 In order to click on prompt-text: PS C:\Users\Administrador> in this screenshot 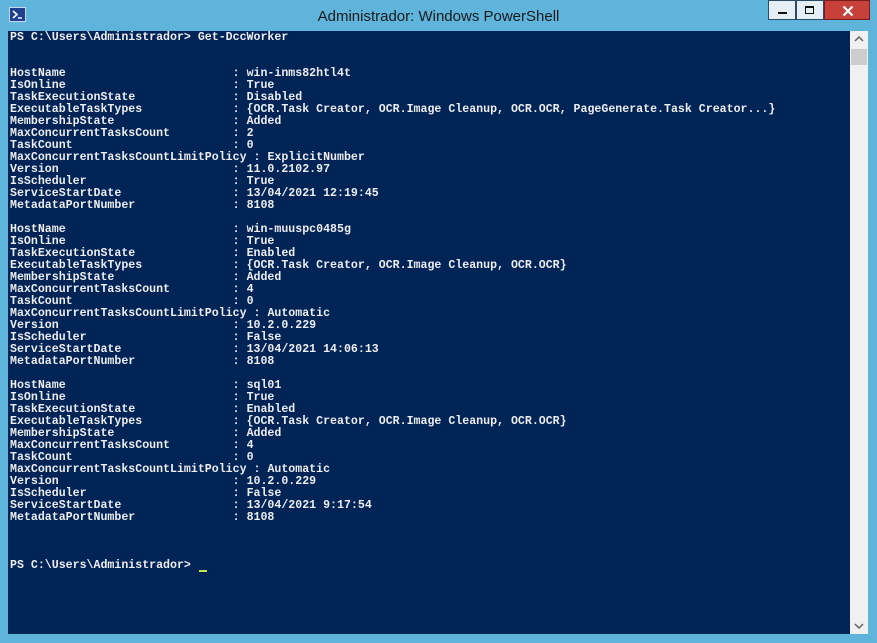, I will do `click(104, 565)`.